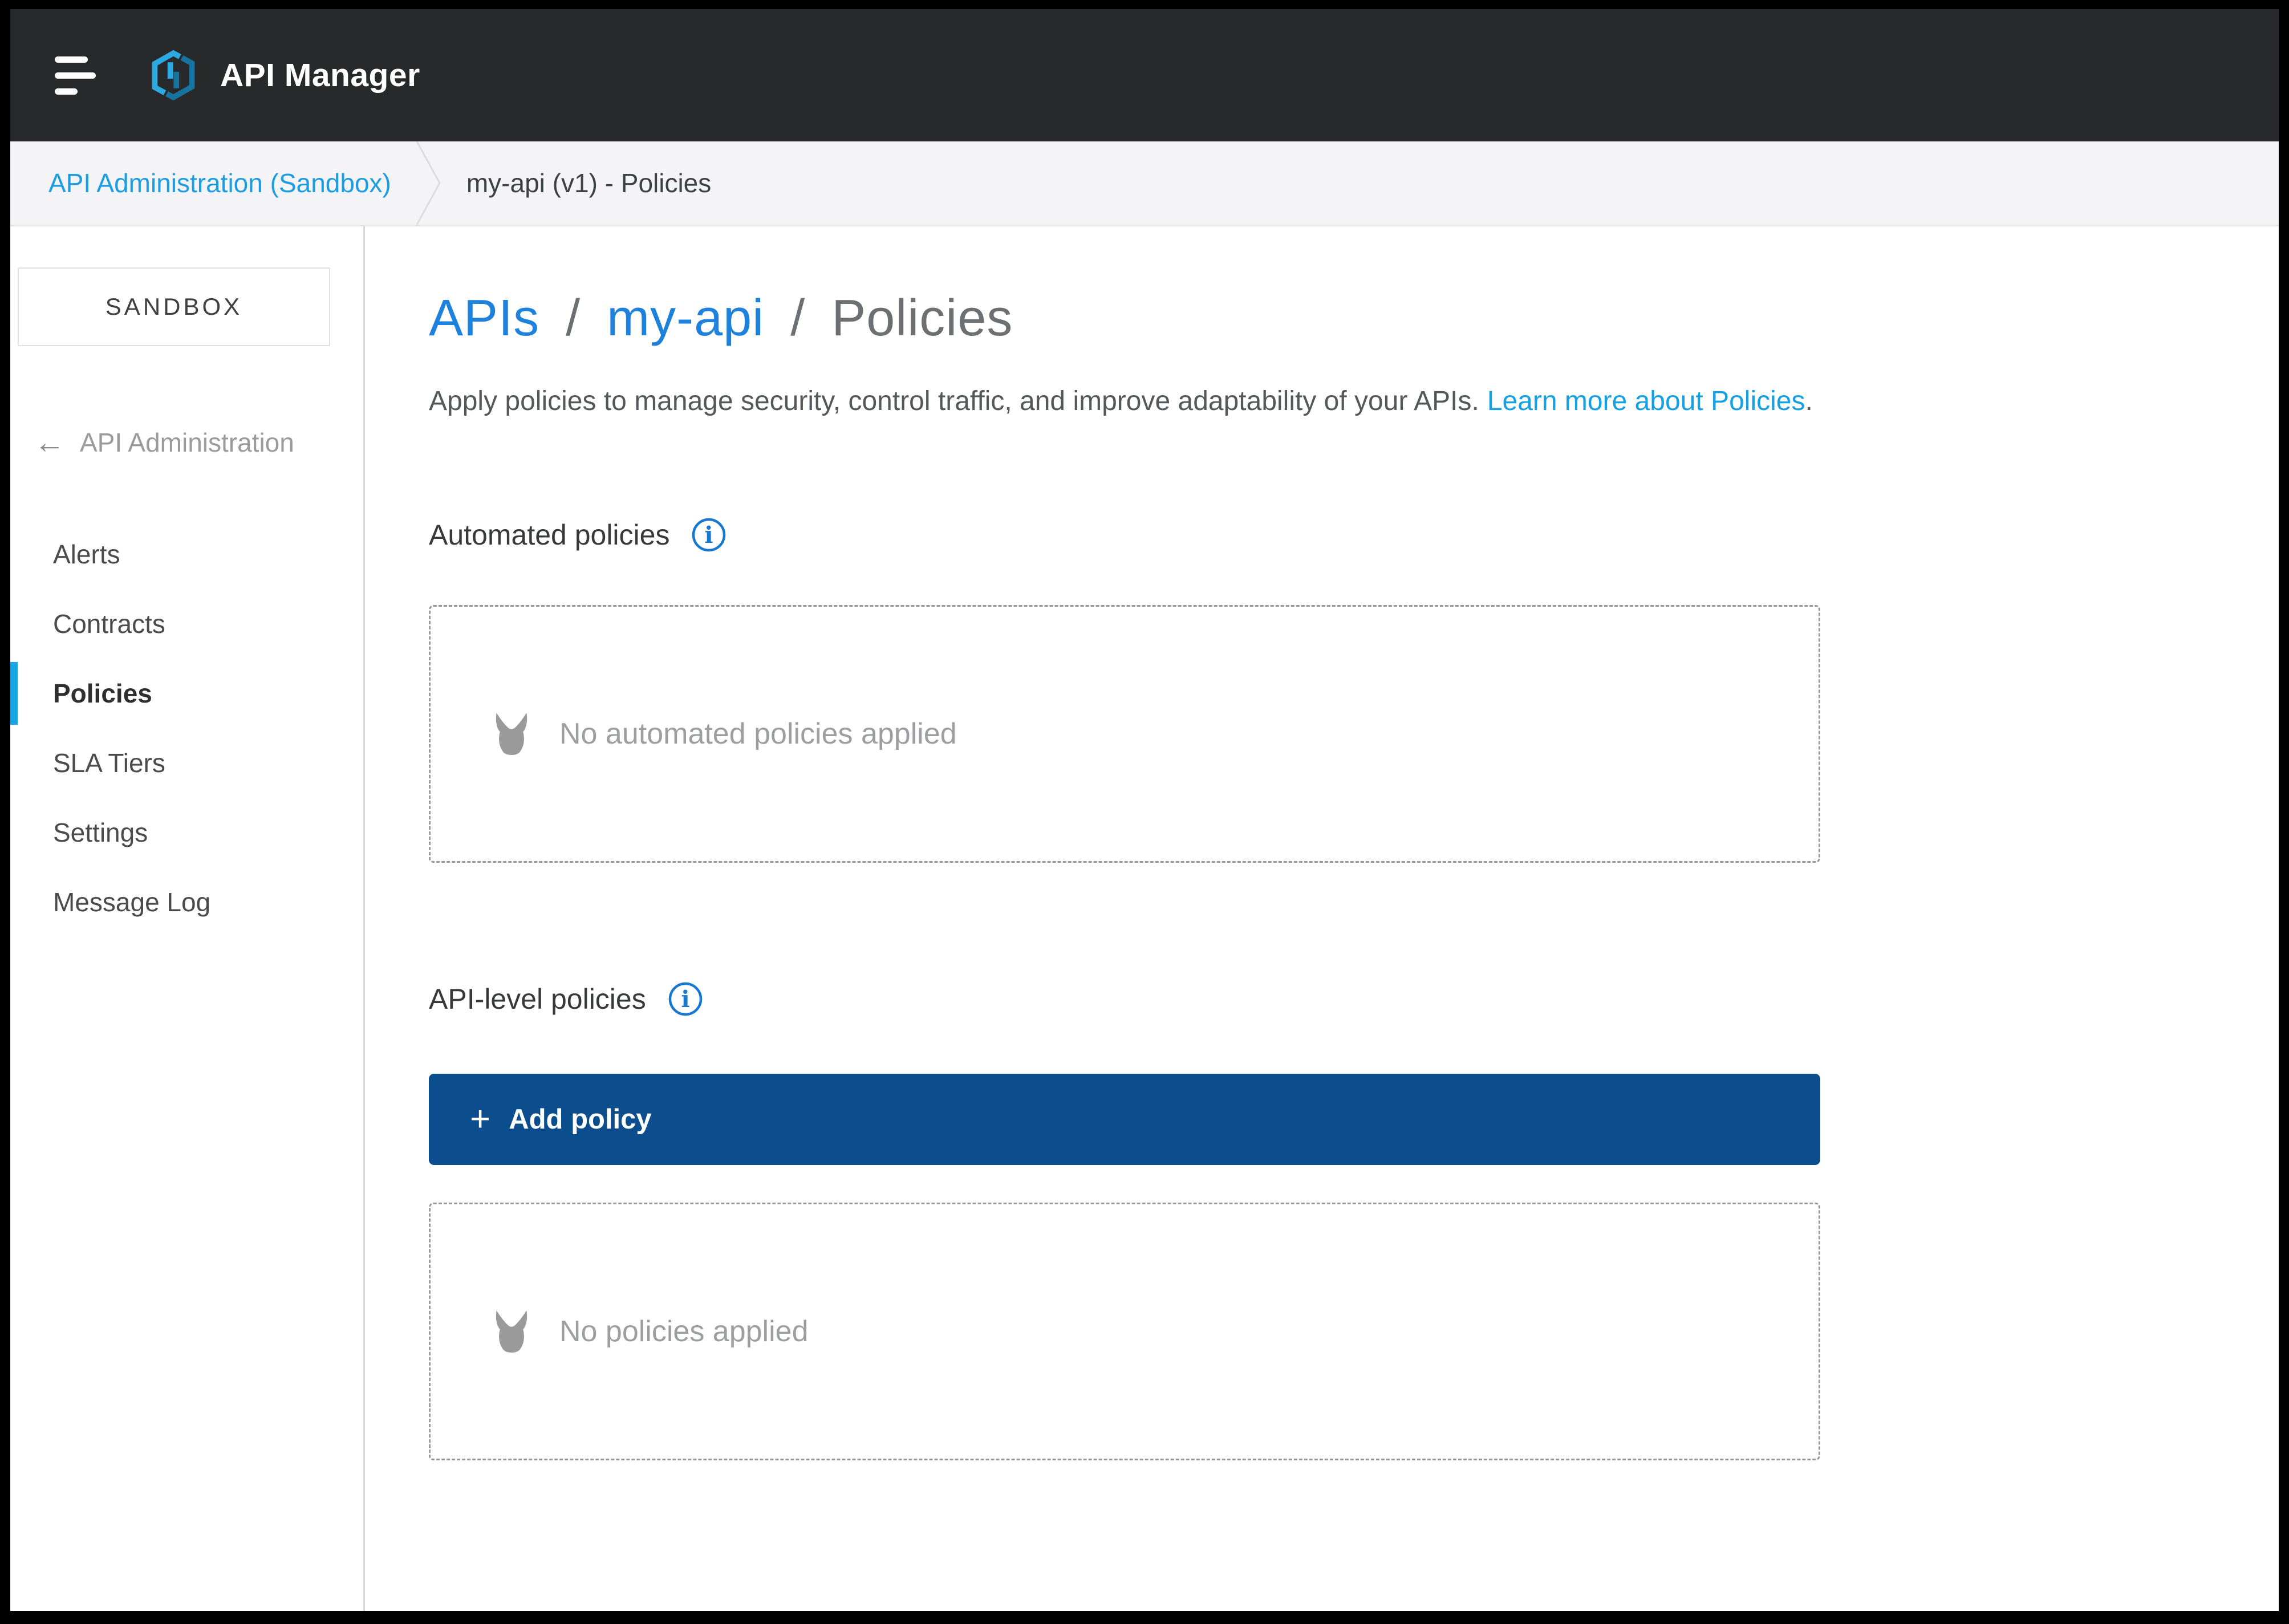 This screenshot has width=2289, height=1624. Describe the element at coordinates (1354, 535) in the screenshot. I see `automated-policies-section-header: Automated policies i` at that location.